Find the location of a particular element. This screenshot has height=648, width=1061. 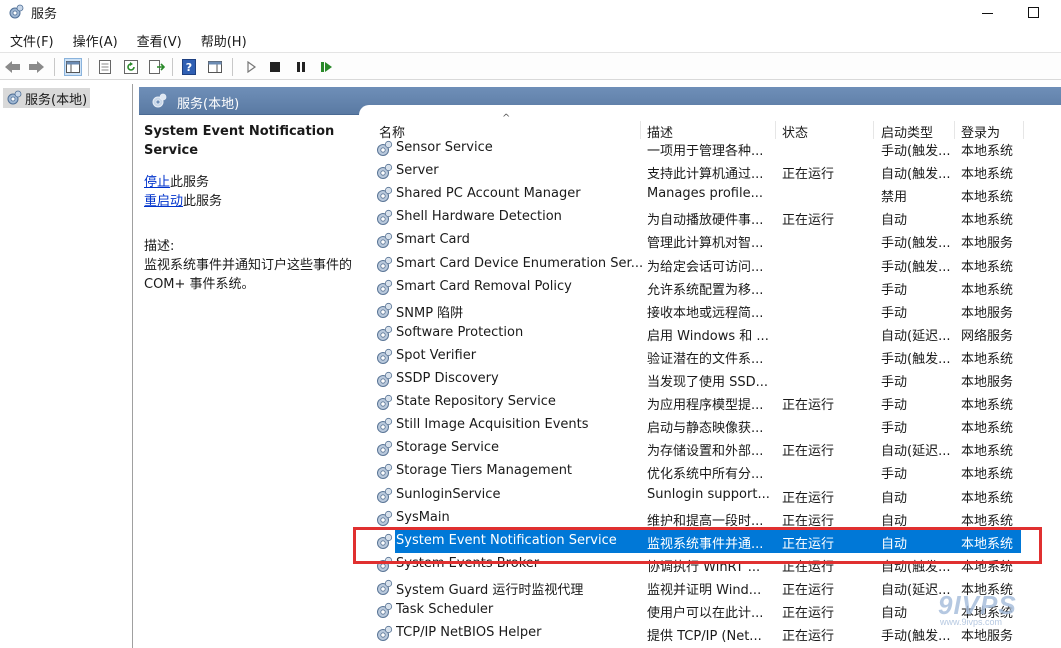

menu-view: 查看(V) is located at coordinates (159, 39).